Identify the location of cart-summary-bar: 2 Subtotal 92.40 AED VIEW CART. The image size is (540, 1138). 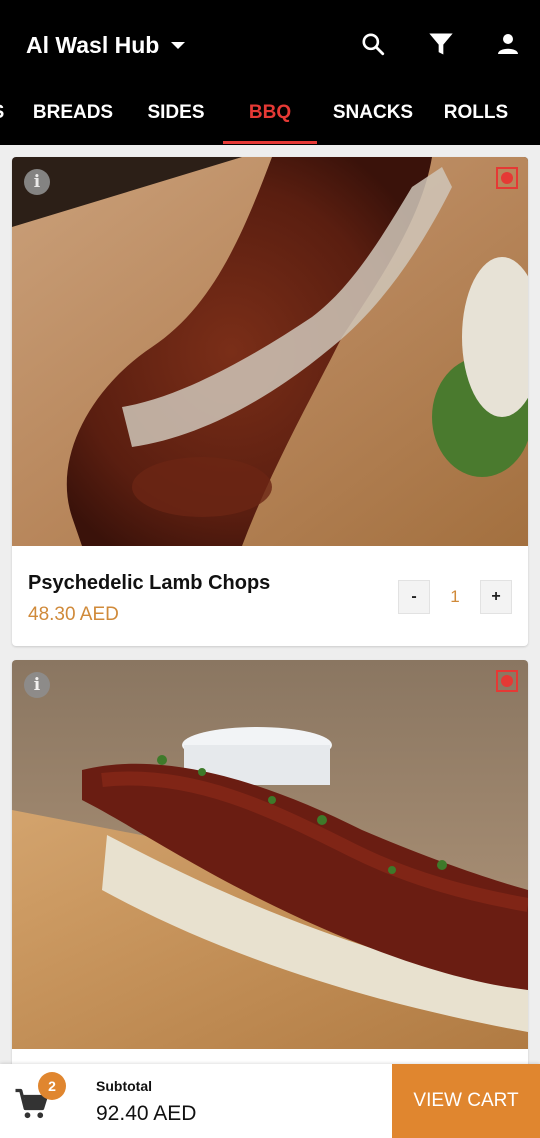
(270, 1101).